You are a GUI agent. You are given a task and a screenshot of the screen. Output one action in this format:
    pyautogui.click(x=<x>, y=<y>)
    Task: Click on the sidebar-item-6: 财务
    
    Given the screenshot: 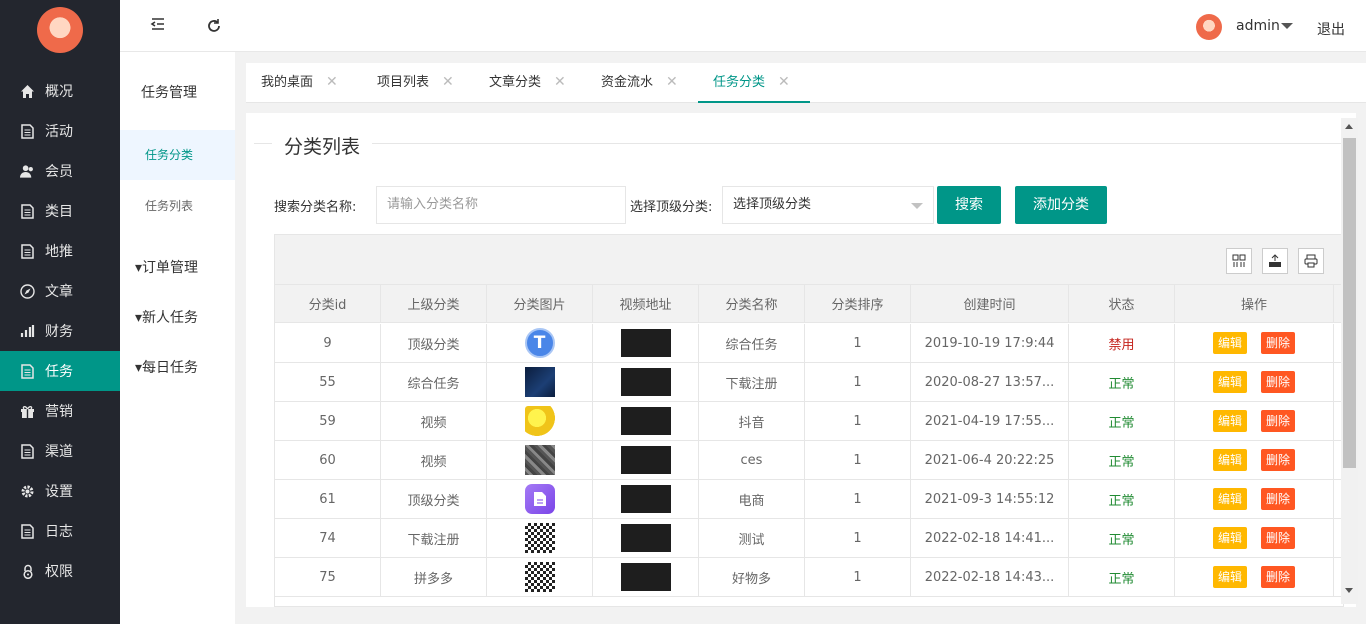 What is the action you would take?
    pyautogui.click(x=60, y=331)
    